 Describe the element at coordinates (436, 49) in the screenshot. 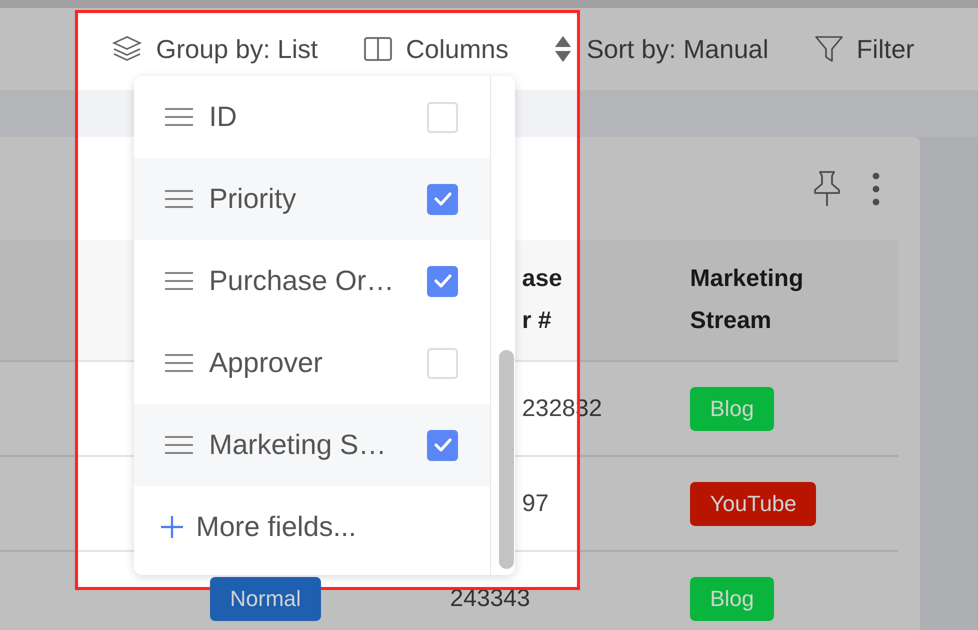

I see `columns-button: Columns` at that location.